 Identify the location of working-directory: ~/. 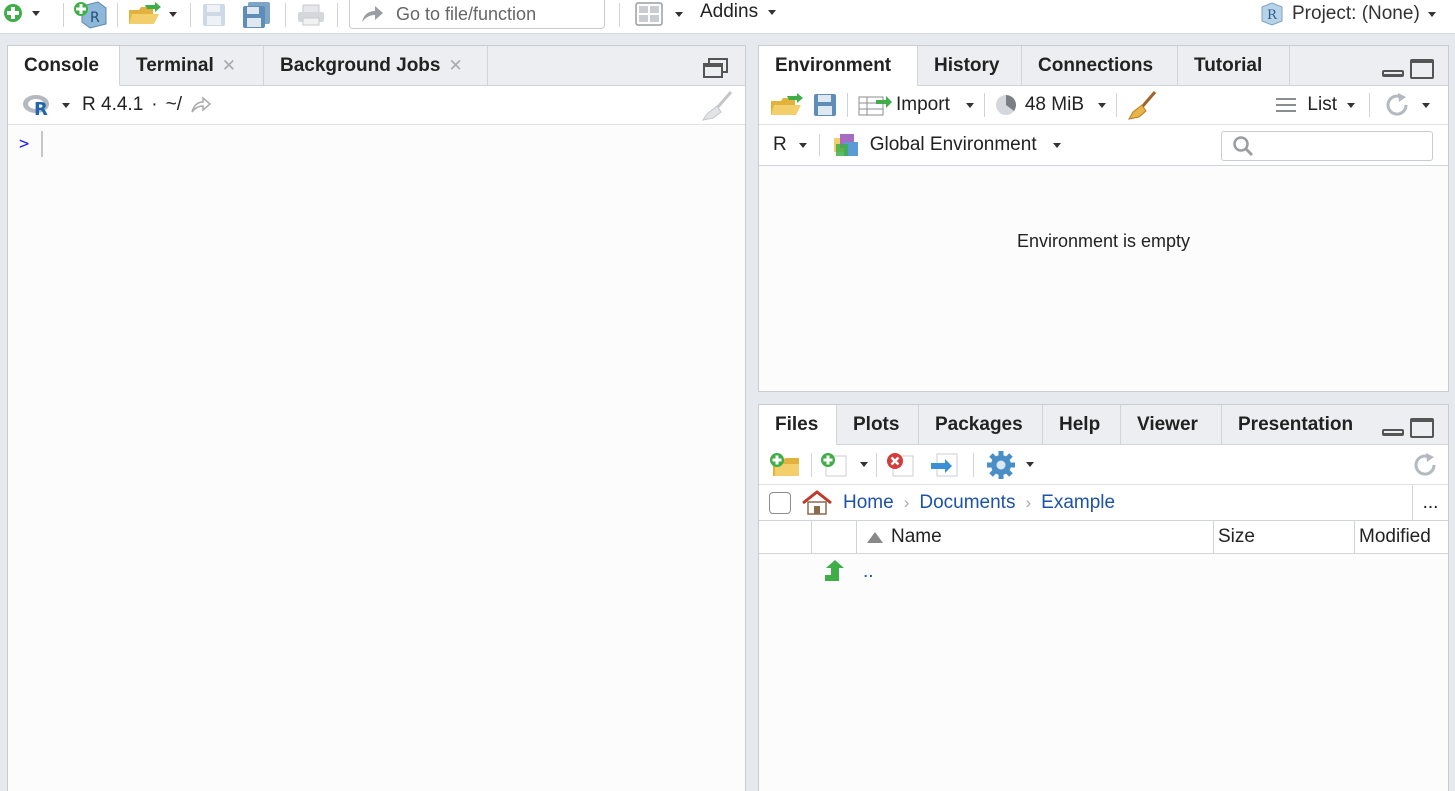
(173, 104).